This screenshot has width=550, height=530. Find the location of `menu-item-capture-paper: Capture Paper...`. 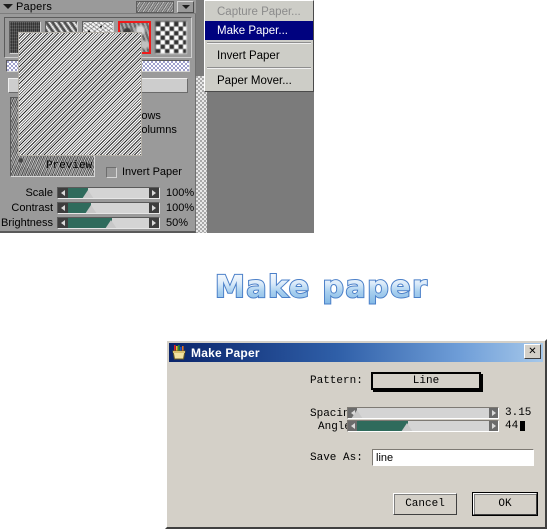

menu-item-capture-paper: Capture Paper... is located at coordinates (259, 11).